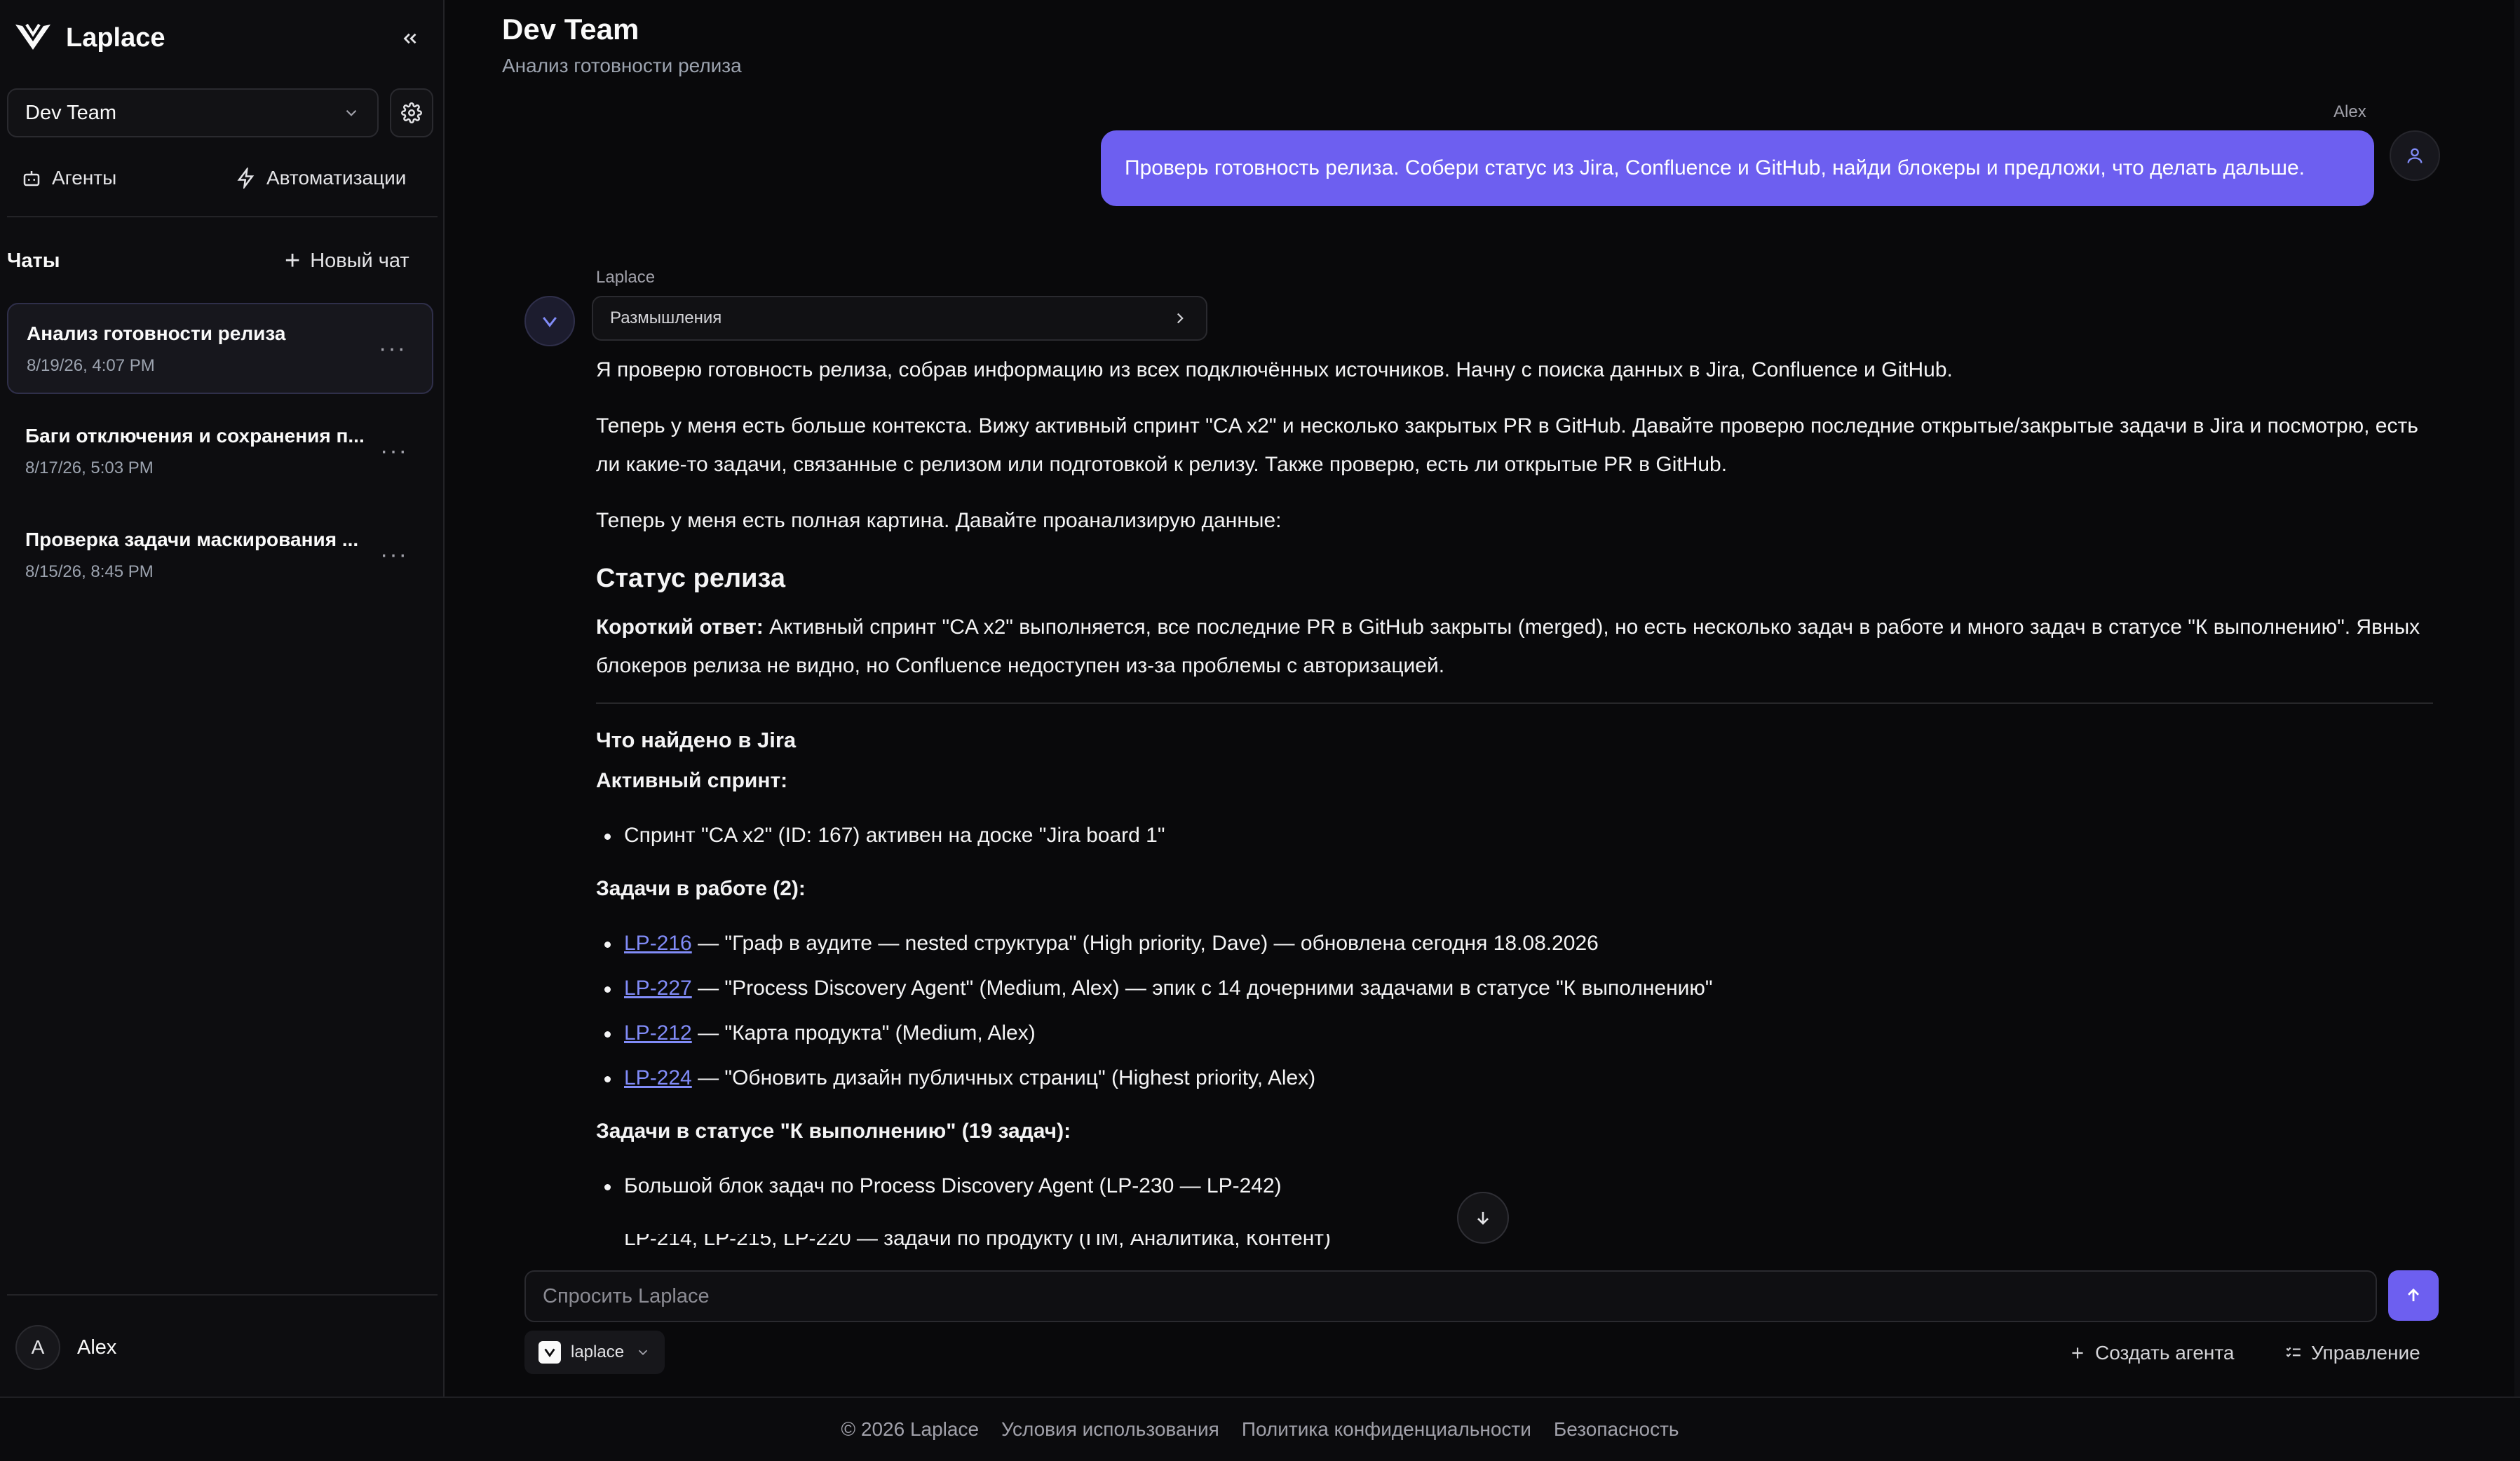 Image resolution: width=2520 pixels, height=1461 pixels. Describe the element at coordinates (37, 1347) in the screenshot. I see `avatar: A` at that location.